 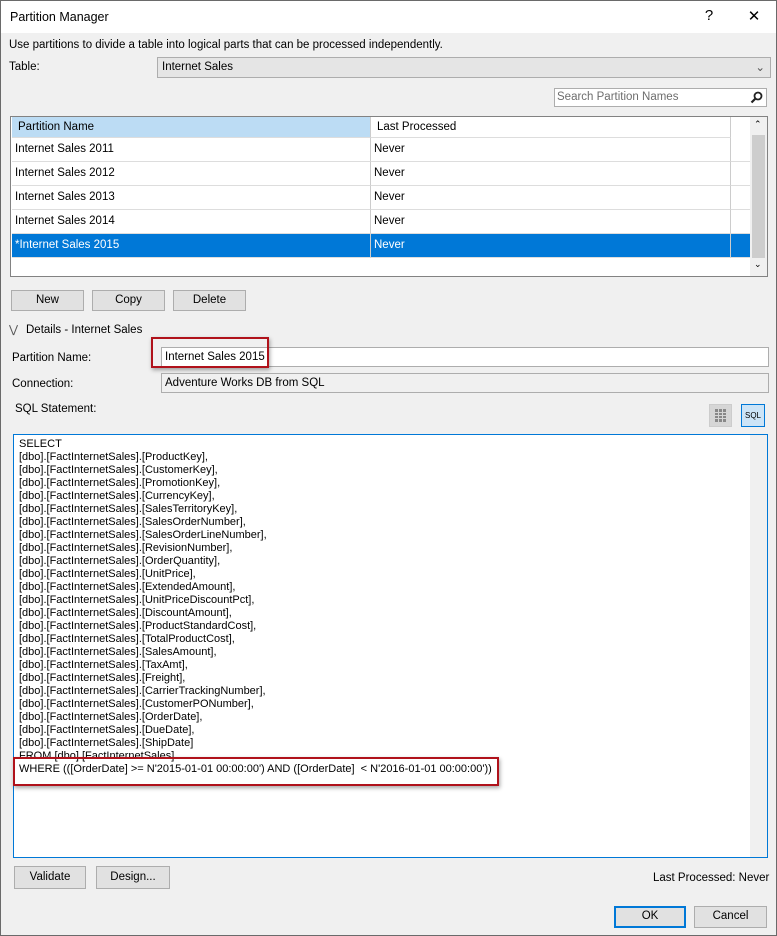 What do you see at coordinates (210, 352) in the screenshot?
I see `highlight-box` at bounding box center [210, 352].